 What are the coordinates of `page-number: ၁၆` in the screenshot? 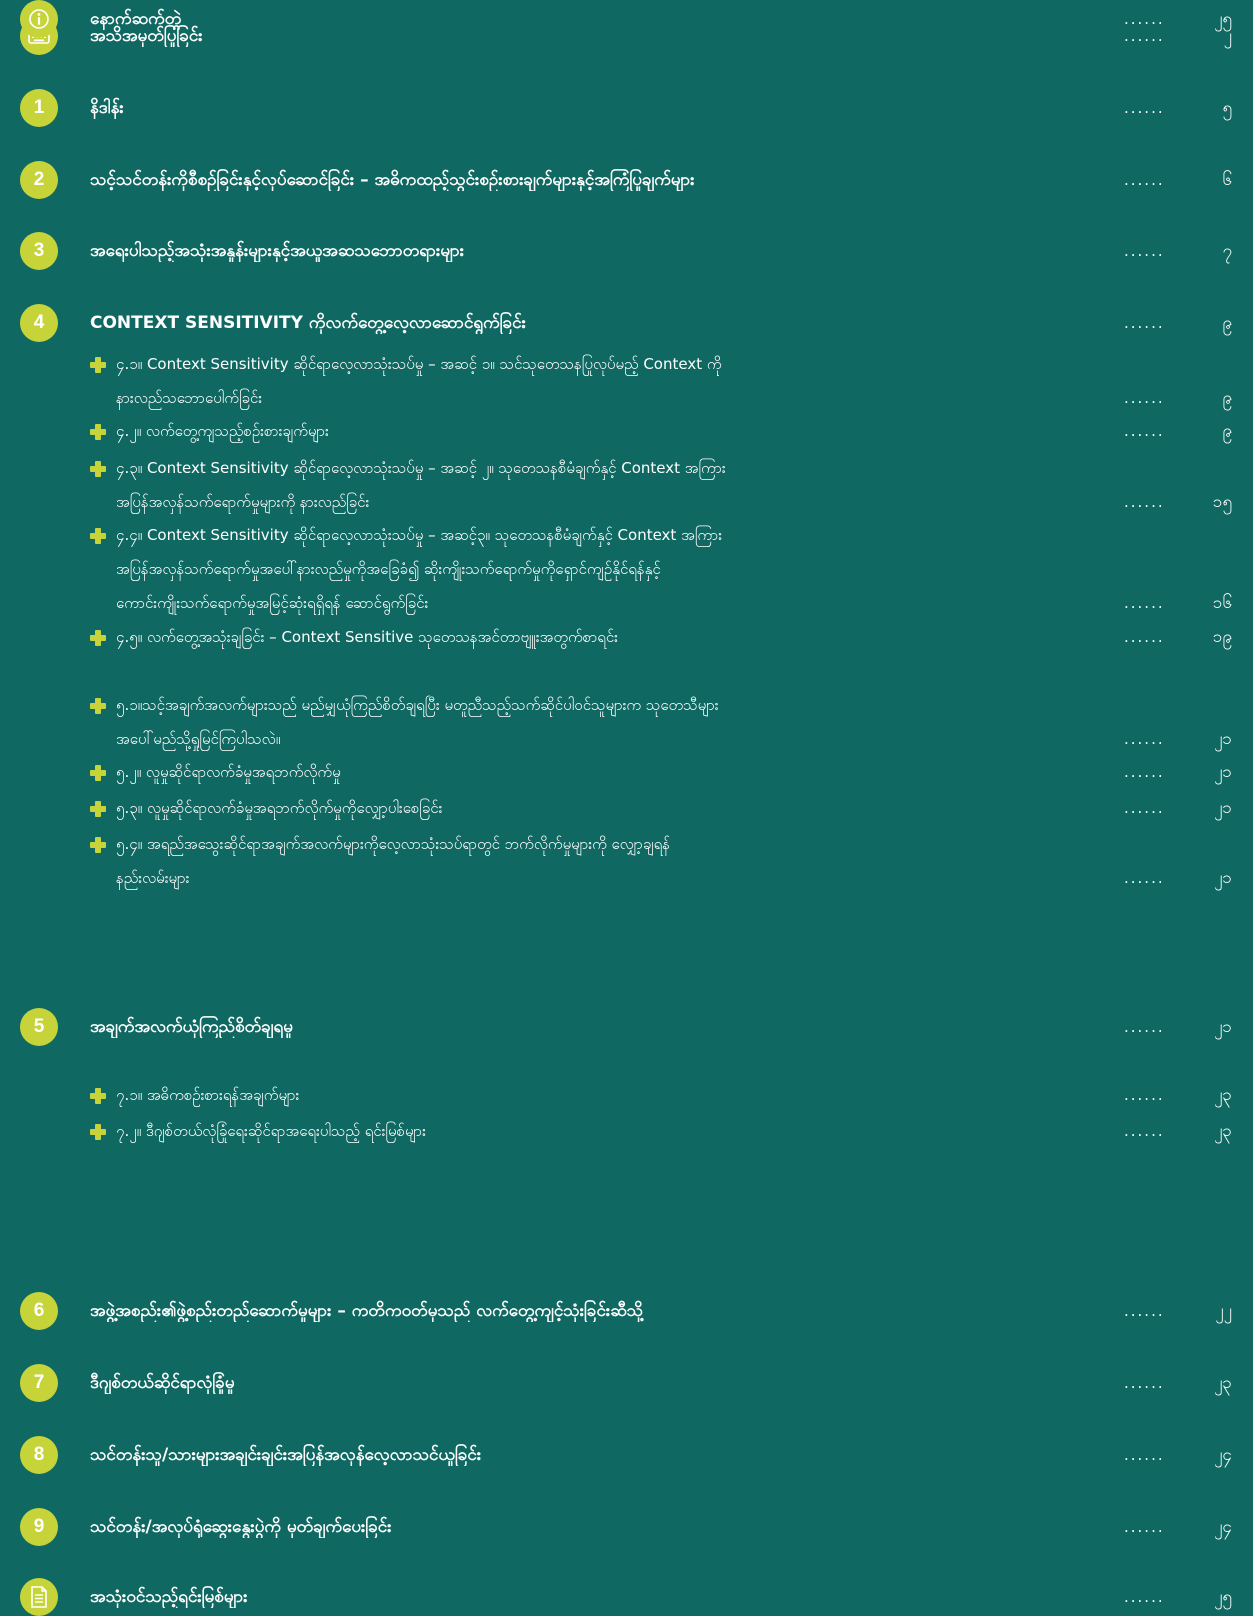 It's located at (1222, 603).